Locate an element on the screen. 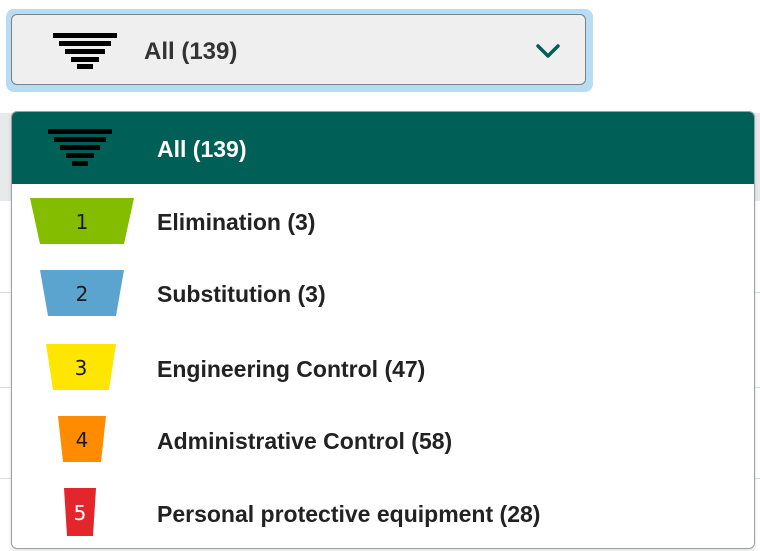 Image resolution: width=760 pixels, height=551 pixels. level-3-trapezoid-icon: 3 is located at coordinates (81, 367).